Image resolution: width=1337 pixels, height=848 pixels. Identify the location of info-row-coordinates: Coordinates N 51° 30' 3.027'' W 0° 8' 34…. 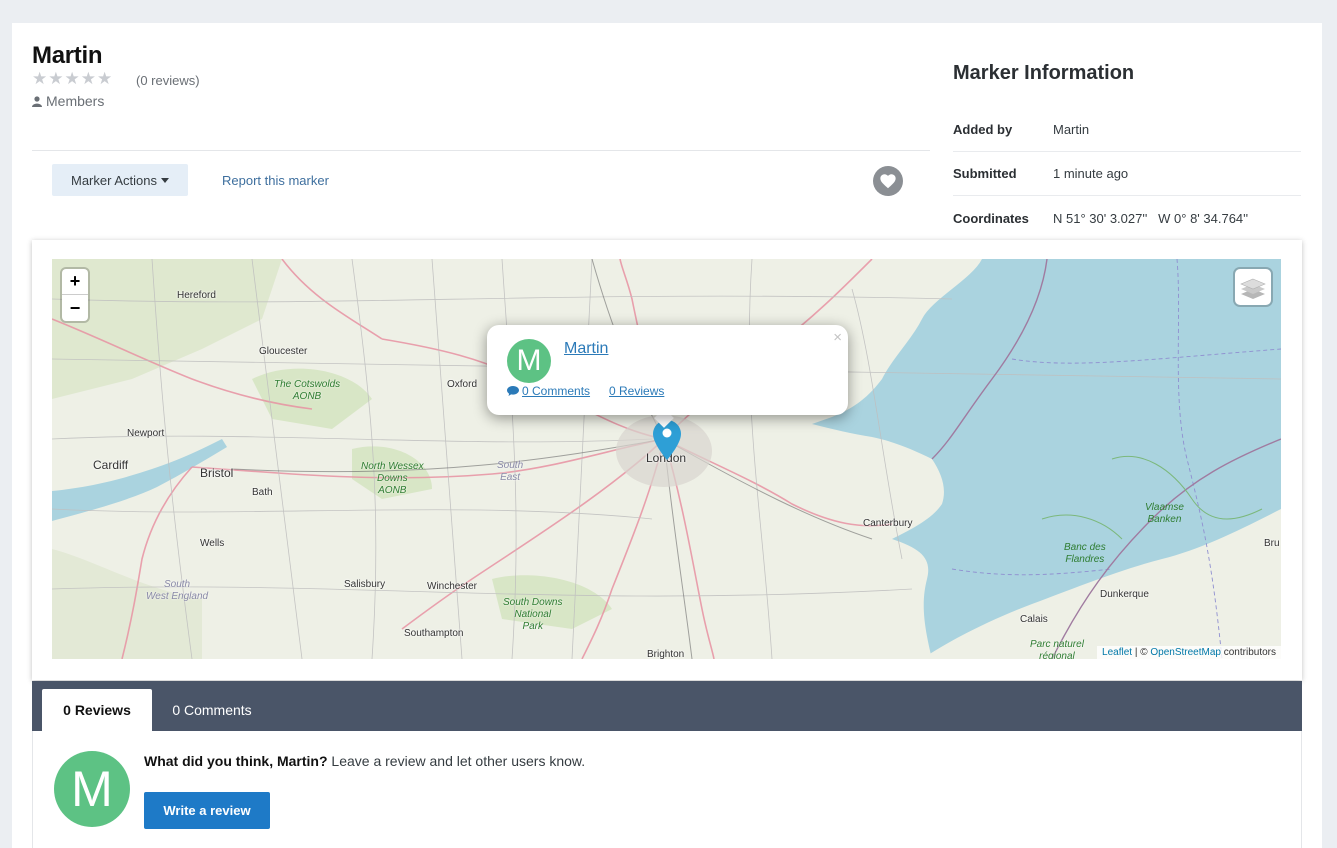
(1127, 218).